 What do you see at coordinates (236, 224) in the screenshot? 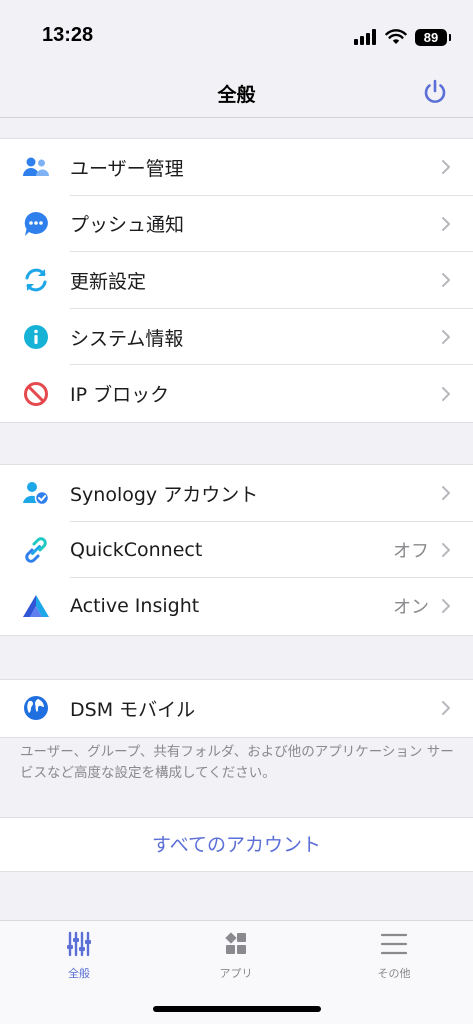
I see `row-push-notification: プッシュ通知` at bounding box center [236, 224].